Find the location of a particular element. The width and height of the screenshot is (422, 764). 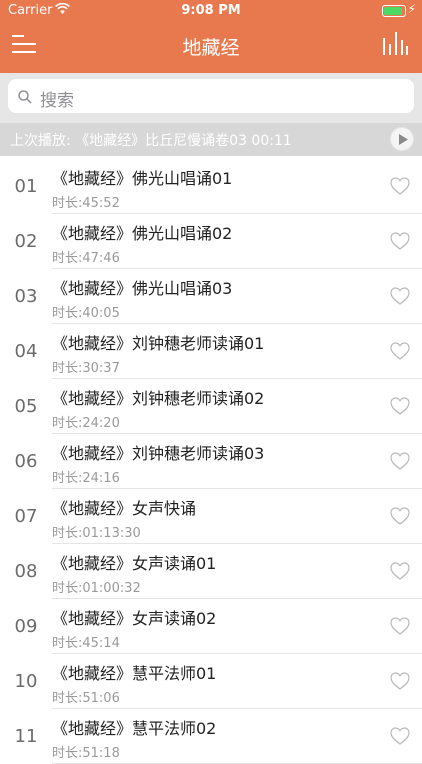

search-bar: 搜索 is located at coordinates (211, 98).